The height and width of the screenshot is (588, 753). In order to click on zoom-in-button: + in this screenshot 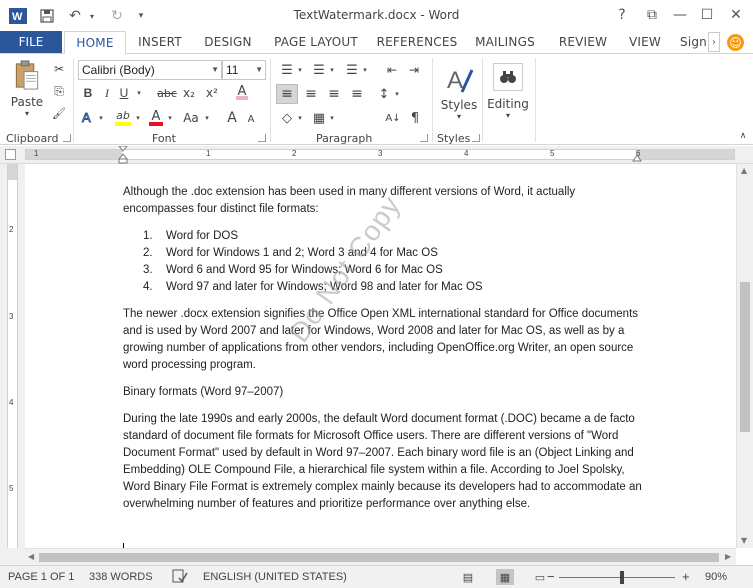, I will do `click(686, 576)`.